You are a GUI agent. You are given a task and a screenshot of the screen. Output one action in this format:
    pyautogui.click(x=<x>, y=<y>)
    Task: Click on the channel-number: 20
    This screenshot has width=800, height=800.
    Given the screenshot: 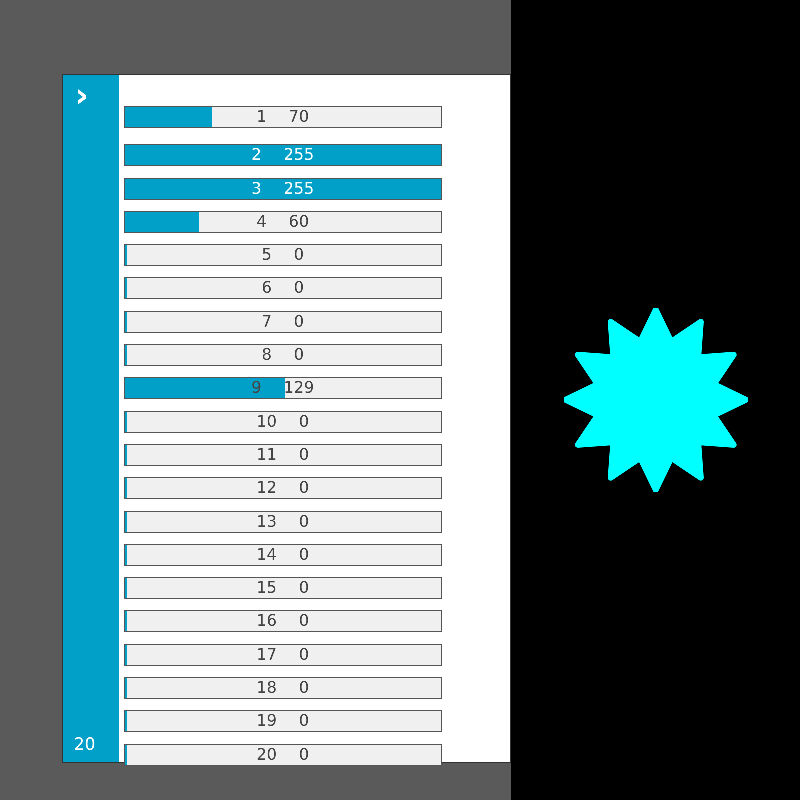 What is the action you would take?
    pyautogui.click(x=267, y=754)
    